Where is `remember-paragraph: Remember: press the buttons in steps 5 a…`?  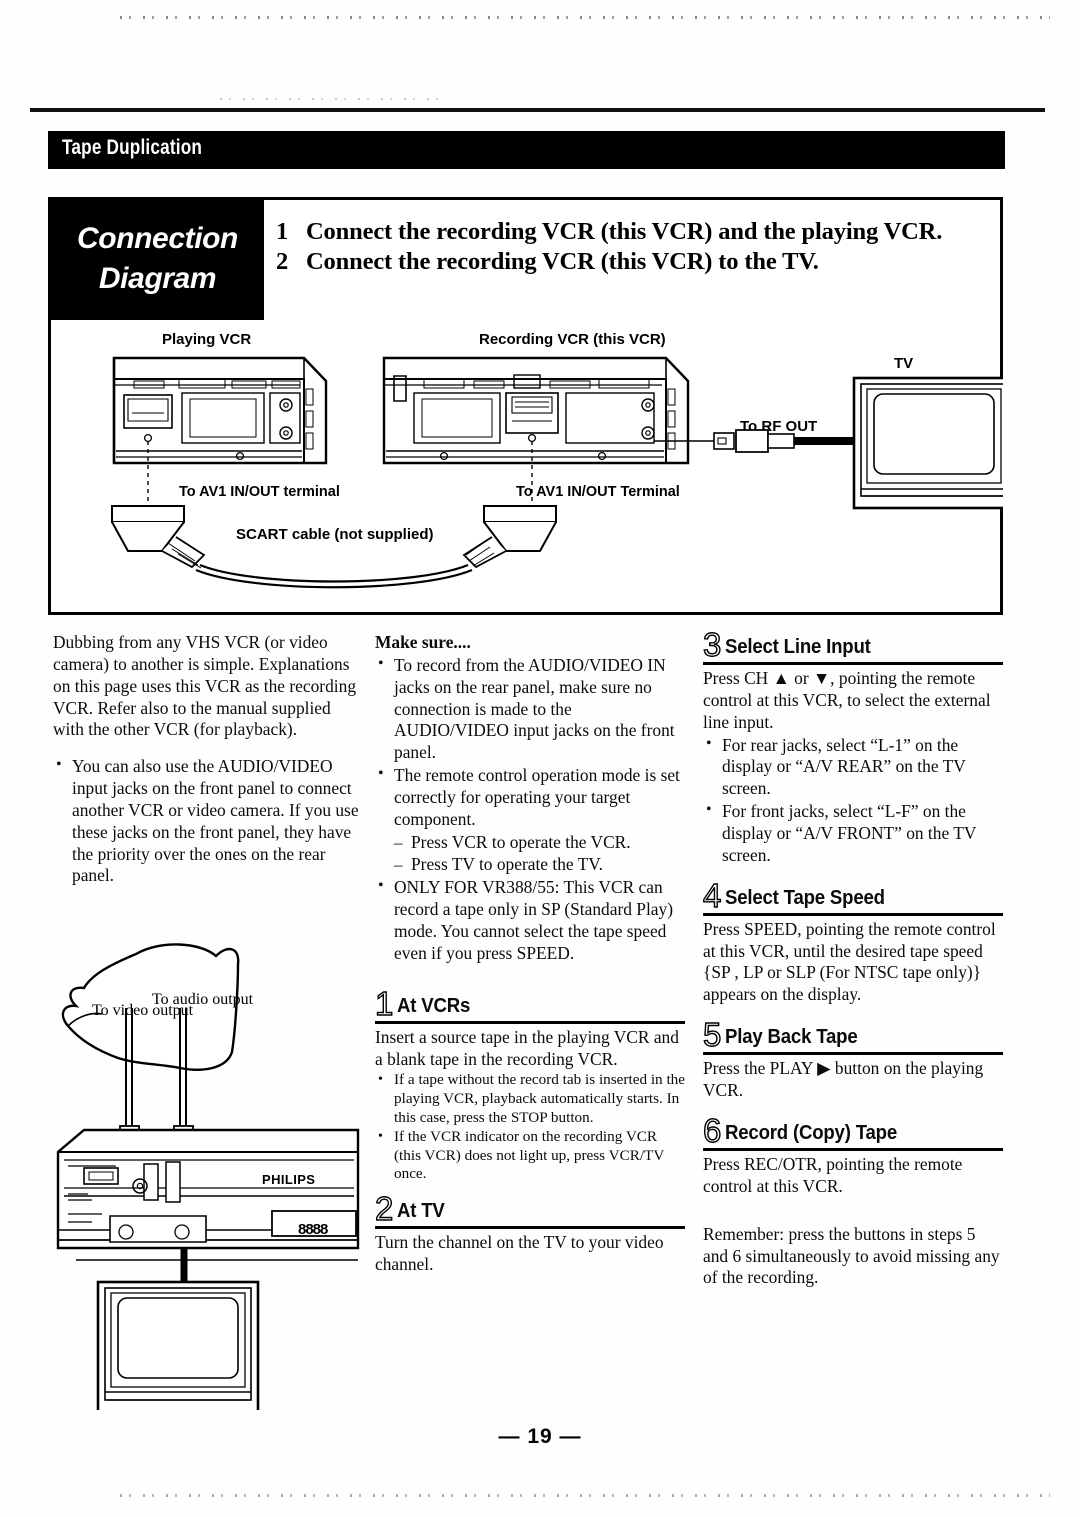
remember-paragraph: Remember: press the buttons in steps 5 a… is located at coordinates (851, 1255).